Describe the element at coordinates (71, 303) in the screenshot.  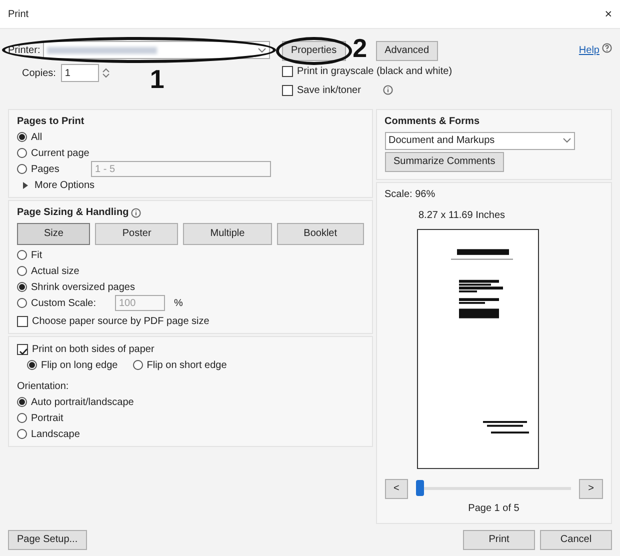
I see `option-label: Custom Scale:` at that location.